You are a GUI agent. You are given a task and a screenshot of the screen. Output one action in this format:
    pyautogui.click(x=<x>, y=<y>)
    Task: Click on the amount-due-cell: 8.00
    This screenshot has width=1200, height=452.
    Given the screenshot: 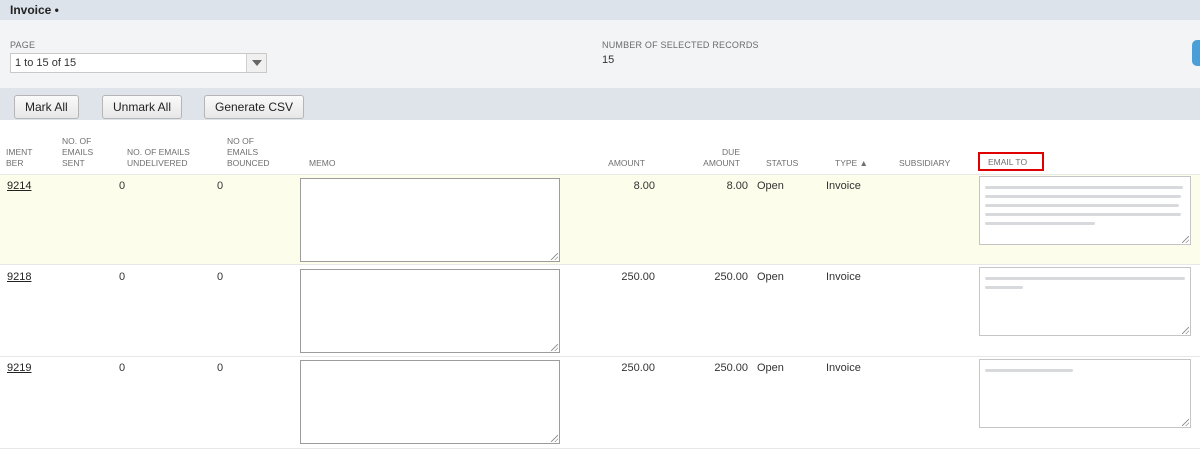 What is the action you would take?
    pyautogui.click(x=737, y=186)
    